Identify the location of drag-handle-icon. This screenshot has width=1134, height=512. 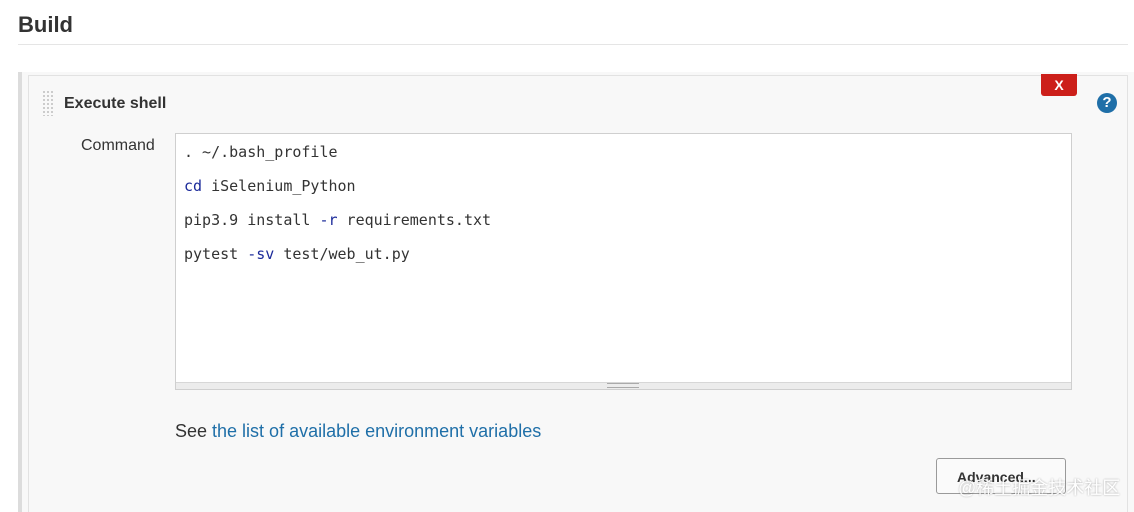
(48, 103).